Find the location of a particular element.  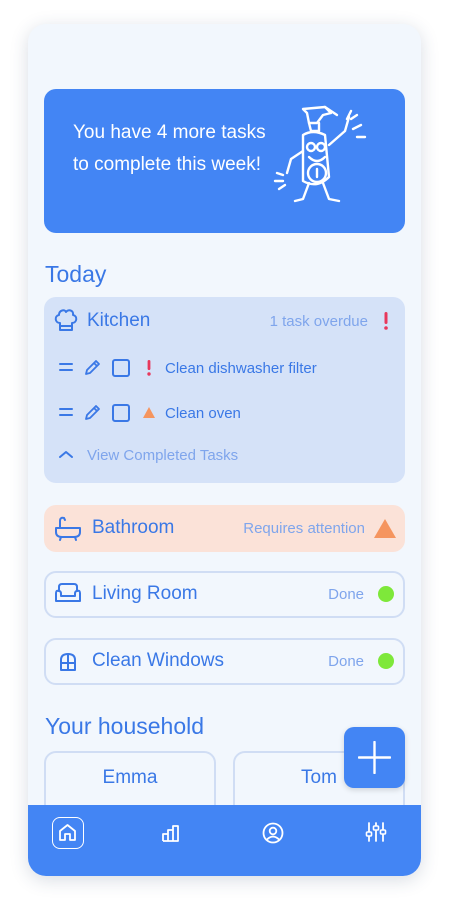

today-heading: Today is located at coordinates (76, 274).